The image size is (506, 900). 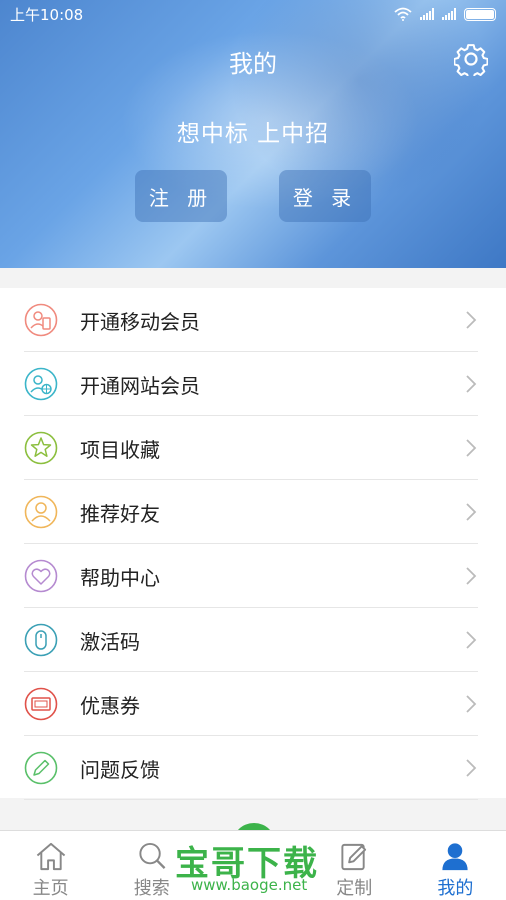 What do you see at coordinates (480, 14) in the screenshot?
I see `battery-icon` at bounding box center [480, 14].